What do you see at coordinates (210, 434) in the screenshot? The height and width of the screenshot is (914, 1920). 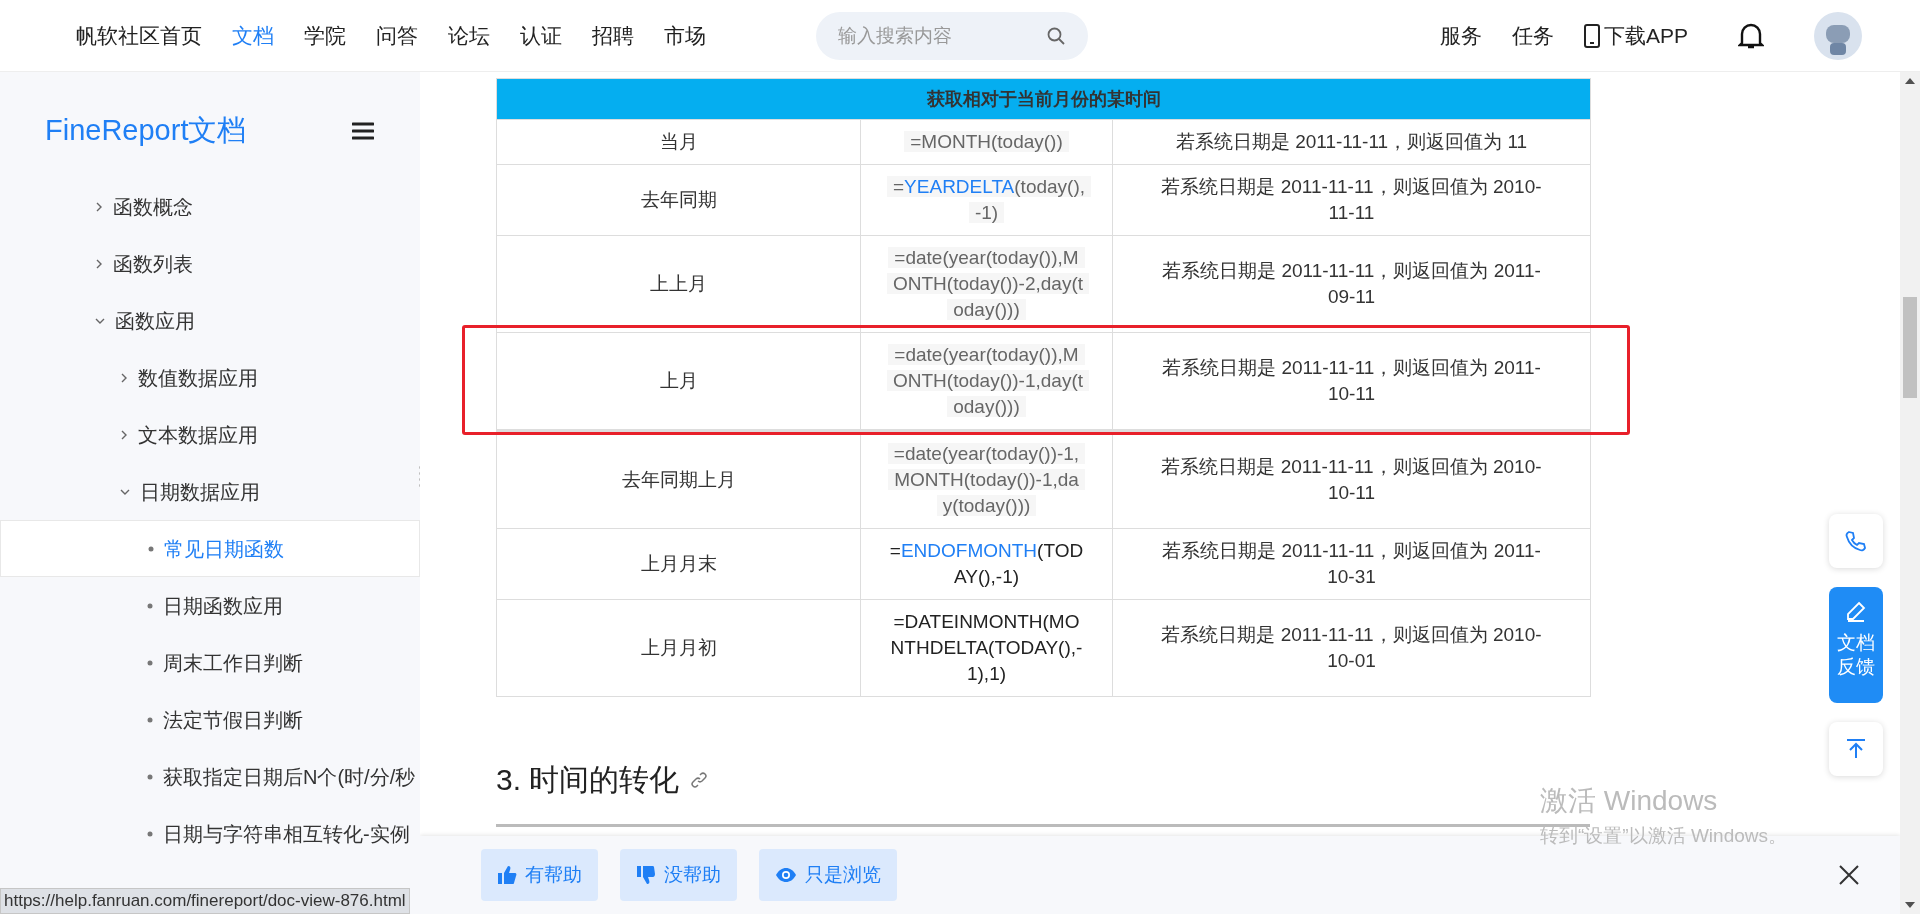 I see `sidebar-item: 文本数据应用` at bounding box center [210, 434].